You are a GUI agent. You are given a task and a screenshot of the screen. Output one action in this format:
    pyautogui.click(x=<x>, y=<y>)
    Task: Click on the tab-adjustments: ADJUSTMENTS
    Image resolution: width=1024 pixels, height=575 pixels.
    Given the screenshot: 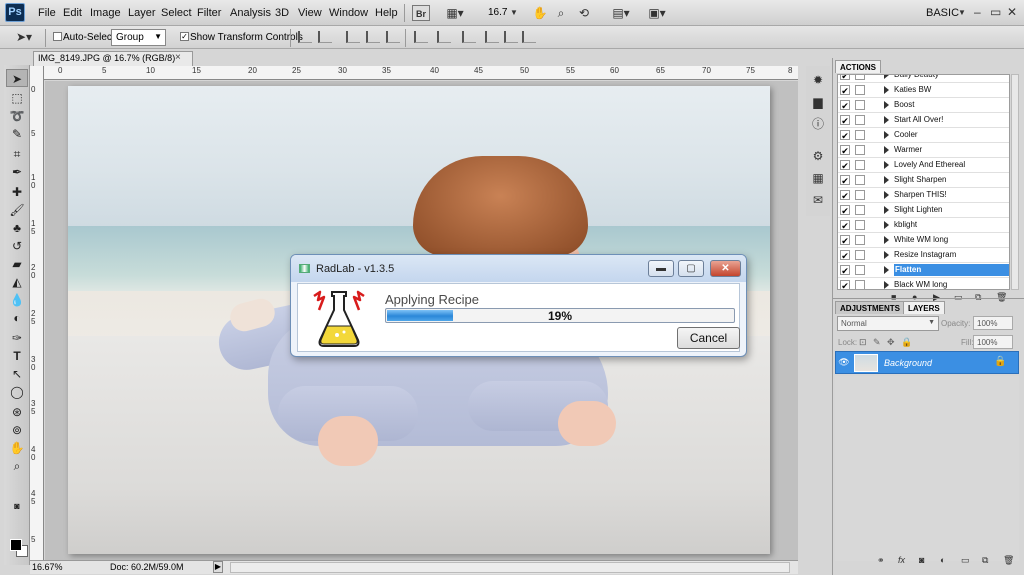 What is the action you would take?
    pyautogui.click(x=870, y=307)
    